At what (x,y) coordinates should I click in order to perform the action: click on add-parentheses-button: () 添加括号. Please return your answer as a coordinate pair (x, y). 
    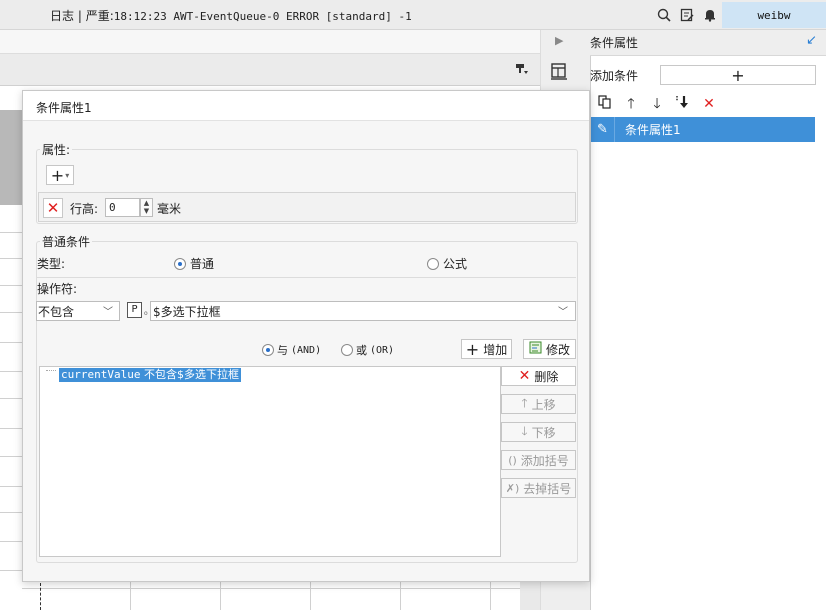
    Looking at the image, I should click on (538, 460).